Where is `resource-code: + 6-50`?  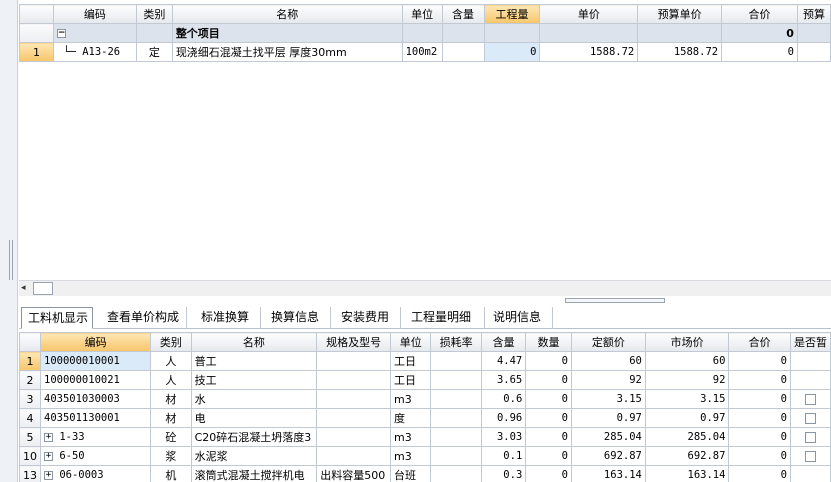
resource-code: + 6-50 is located at coordinates (95, 456).